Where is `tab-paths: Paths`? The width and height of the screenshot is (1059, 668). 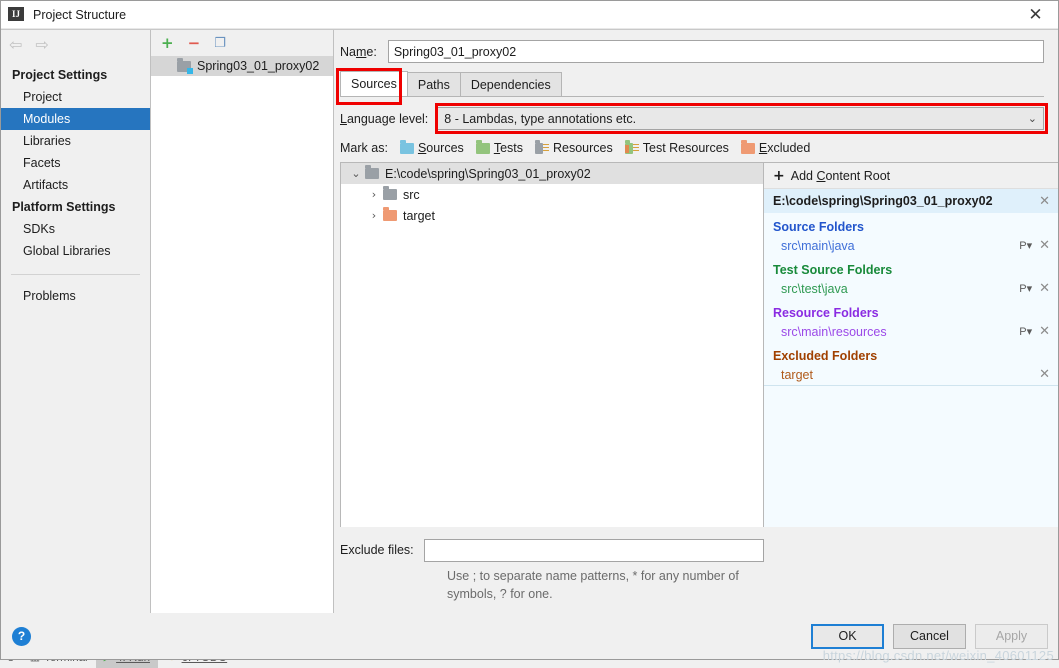 tab-paths: Paths is located at coordinates (433, 84).